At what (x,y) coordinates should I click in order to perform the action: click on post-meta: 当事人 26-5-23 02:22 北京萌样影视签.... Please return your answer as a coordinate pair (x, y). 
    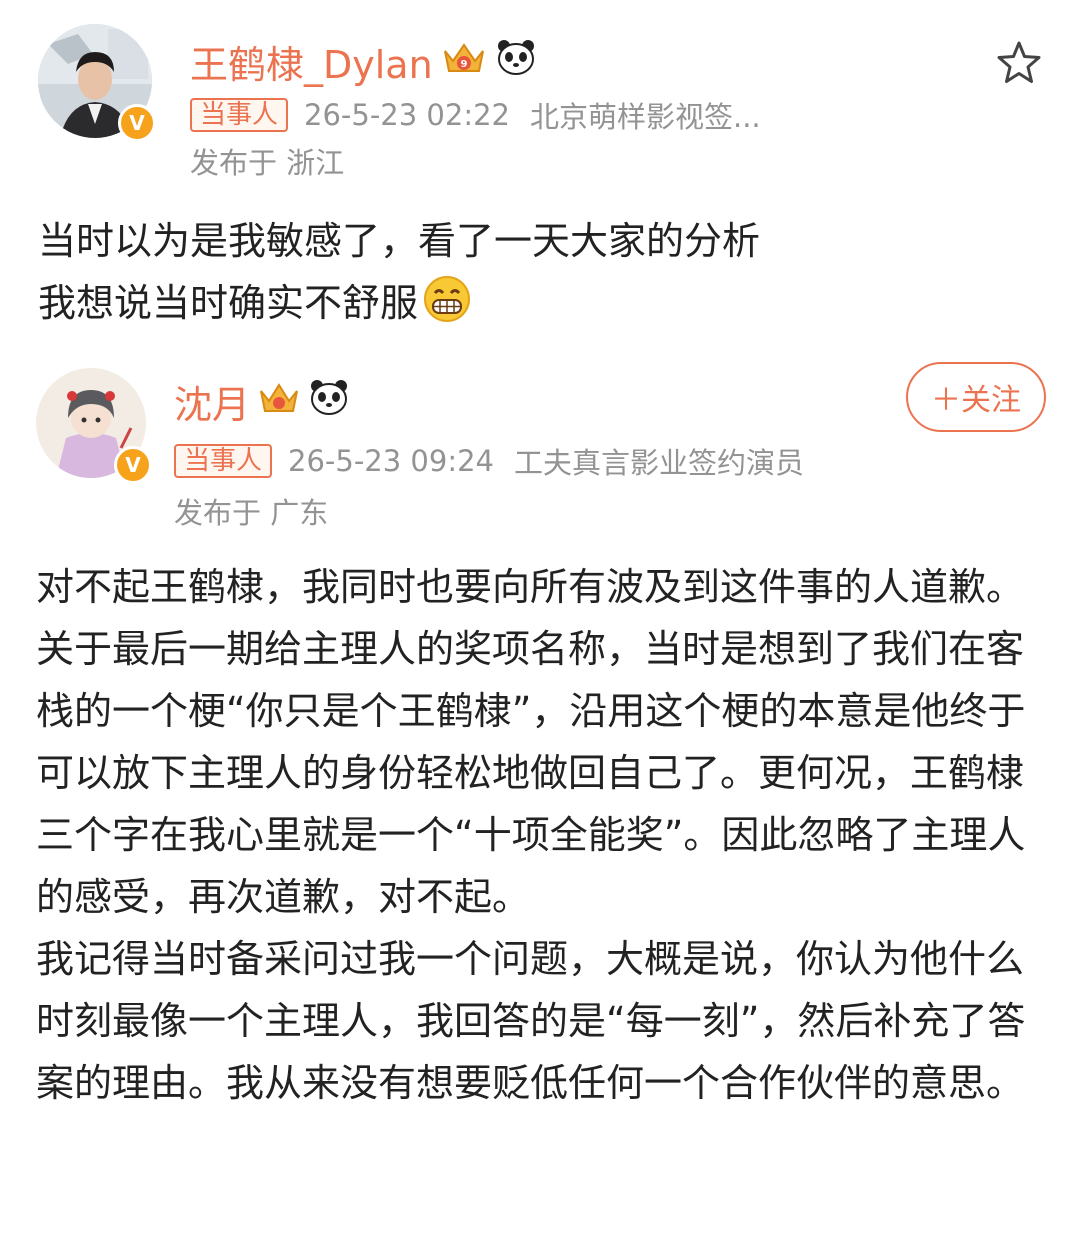
    Looking at the image, I should click on (485, 115).